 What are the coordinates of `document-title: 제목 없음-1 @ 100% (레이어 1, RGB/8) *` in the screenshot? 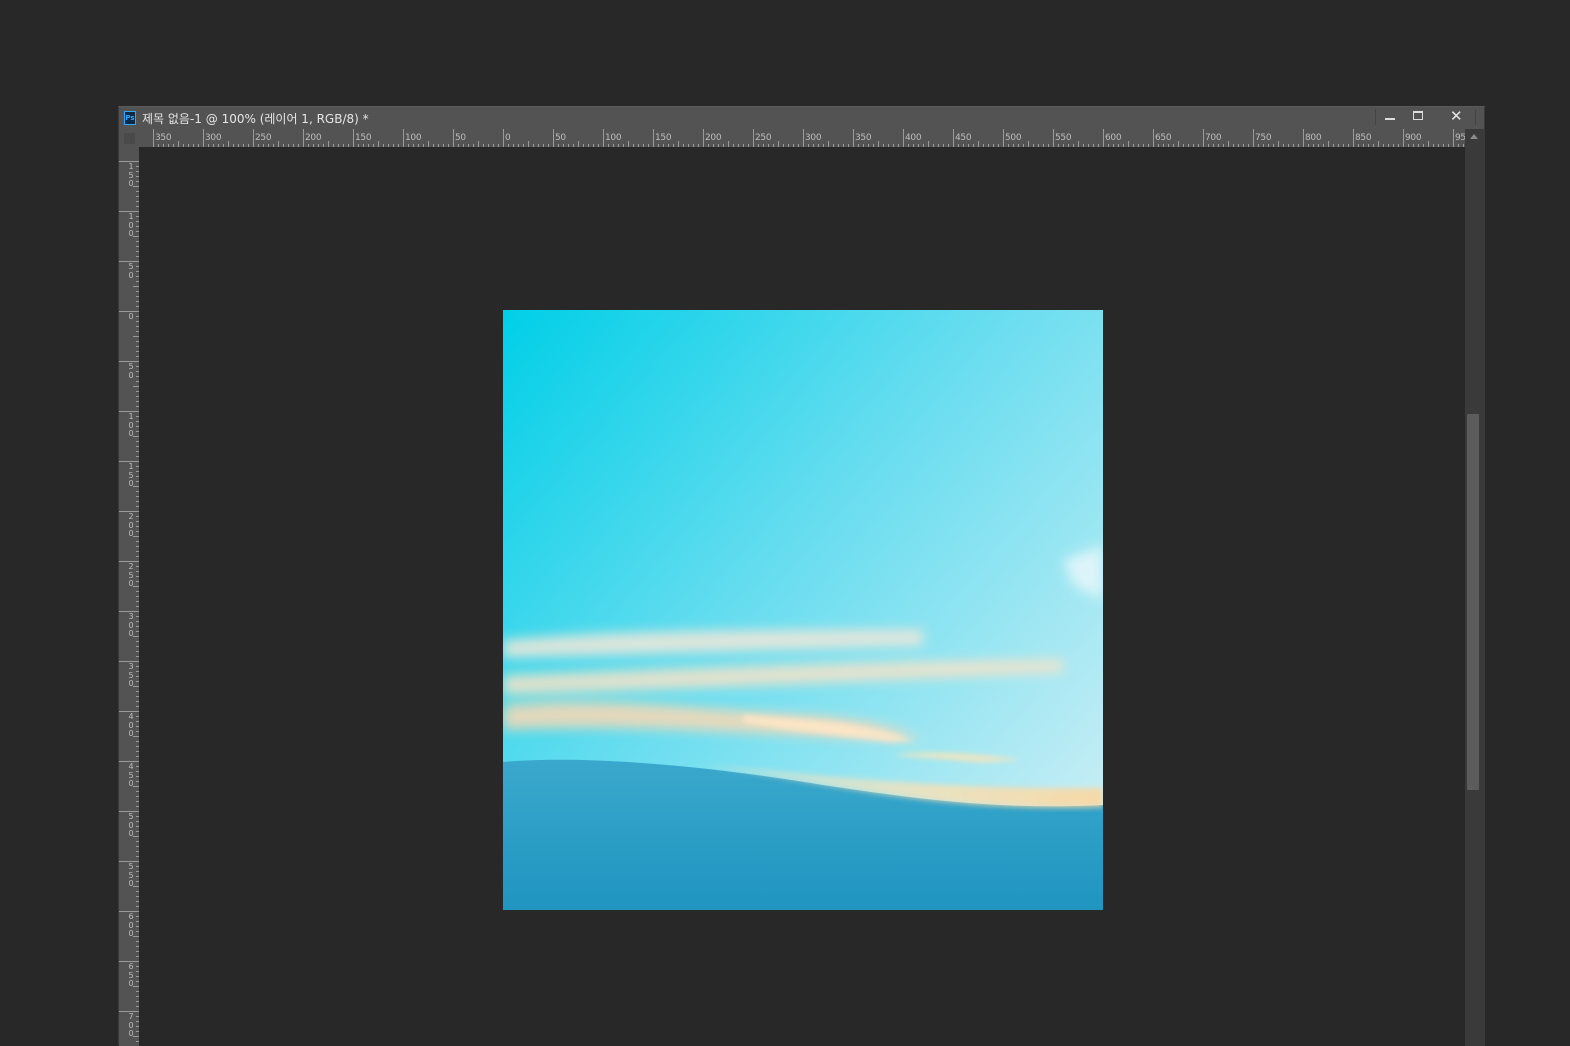 It's located at (255, 119).